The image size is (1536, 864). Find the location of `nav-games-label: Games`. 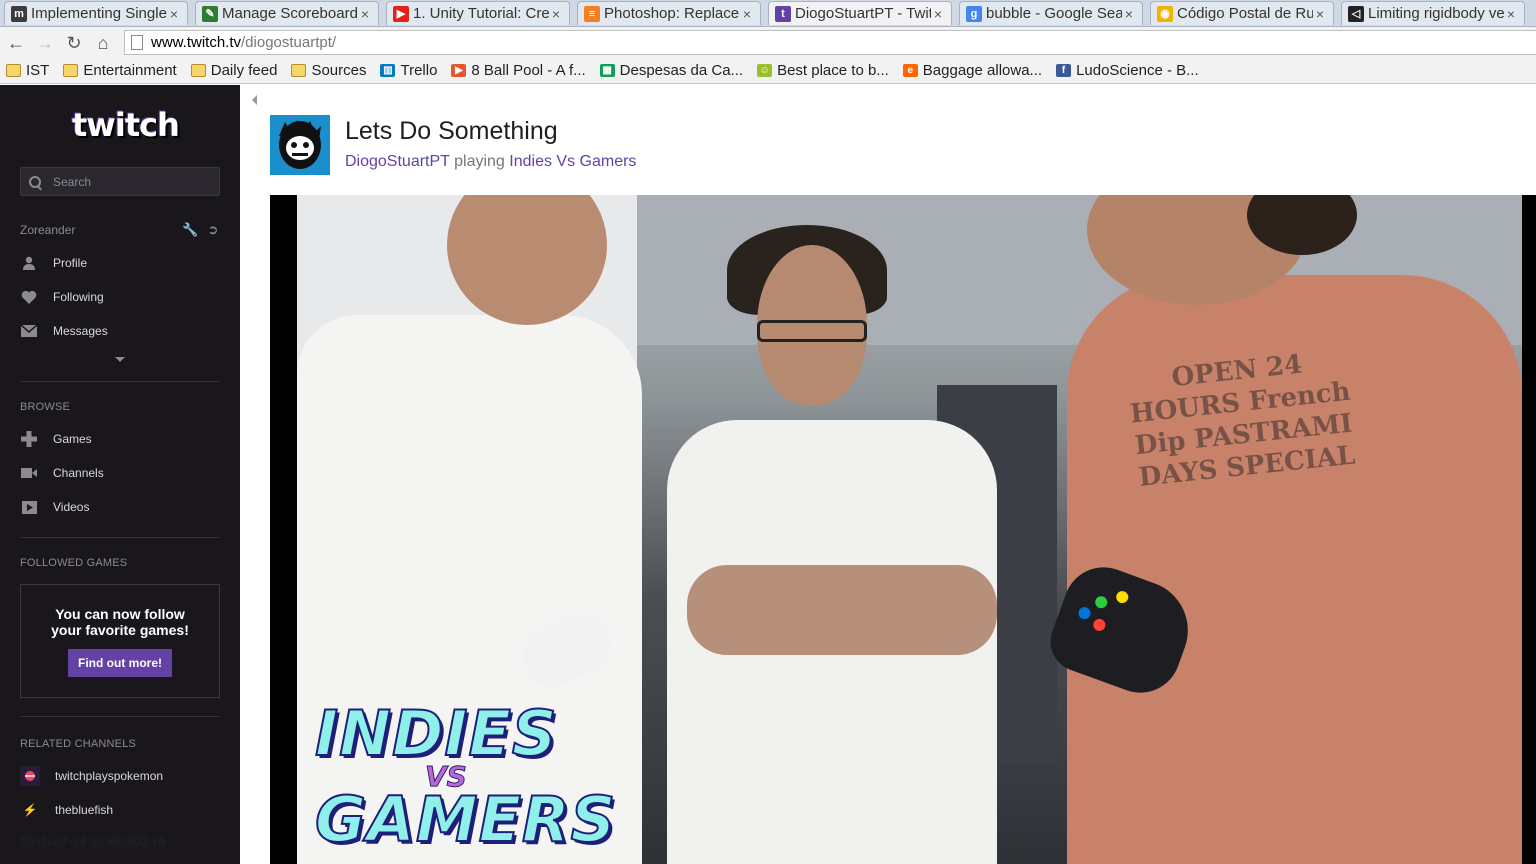

nav-games-label: Games is located at coordinates (72, 439).